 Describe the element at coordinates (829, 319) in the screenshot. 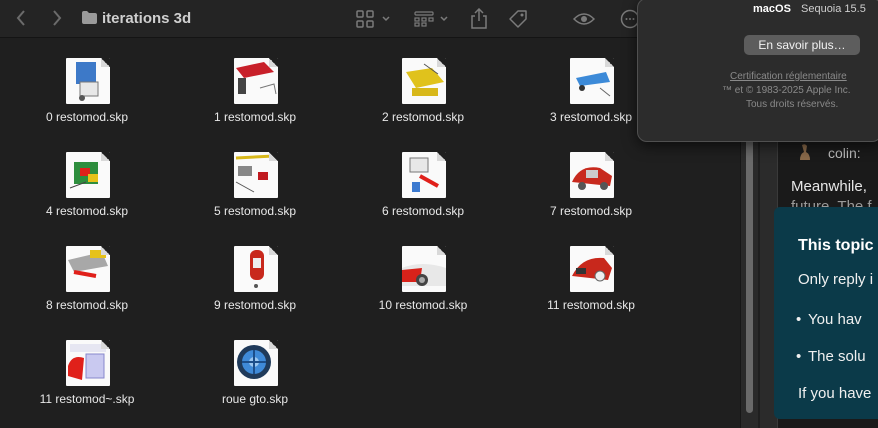

I see `notice-bullet: You hav` at that location.